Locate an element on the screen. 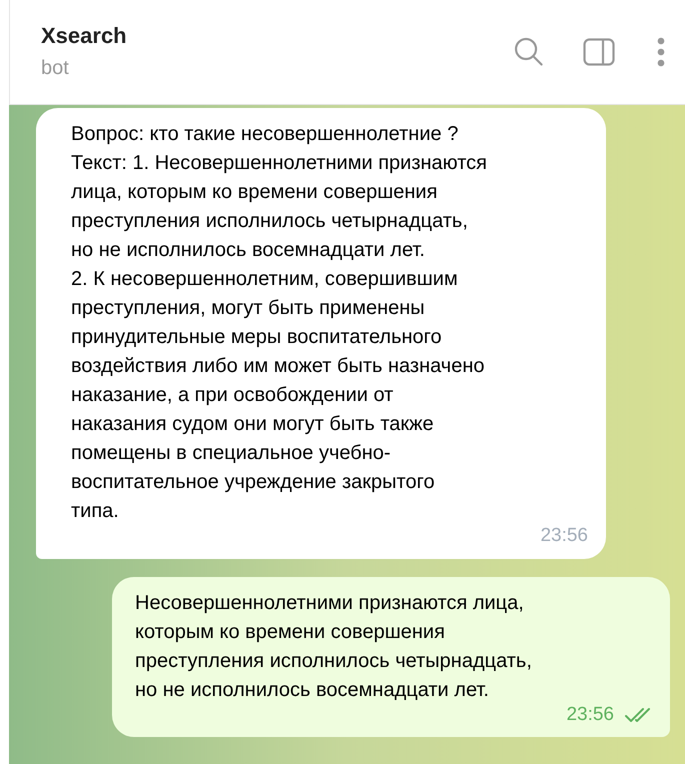 The width and height of the screenshot is (685, 764). side-panel-button is located at coordinates (599, 52).